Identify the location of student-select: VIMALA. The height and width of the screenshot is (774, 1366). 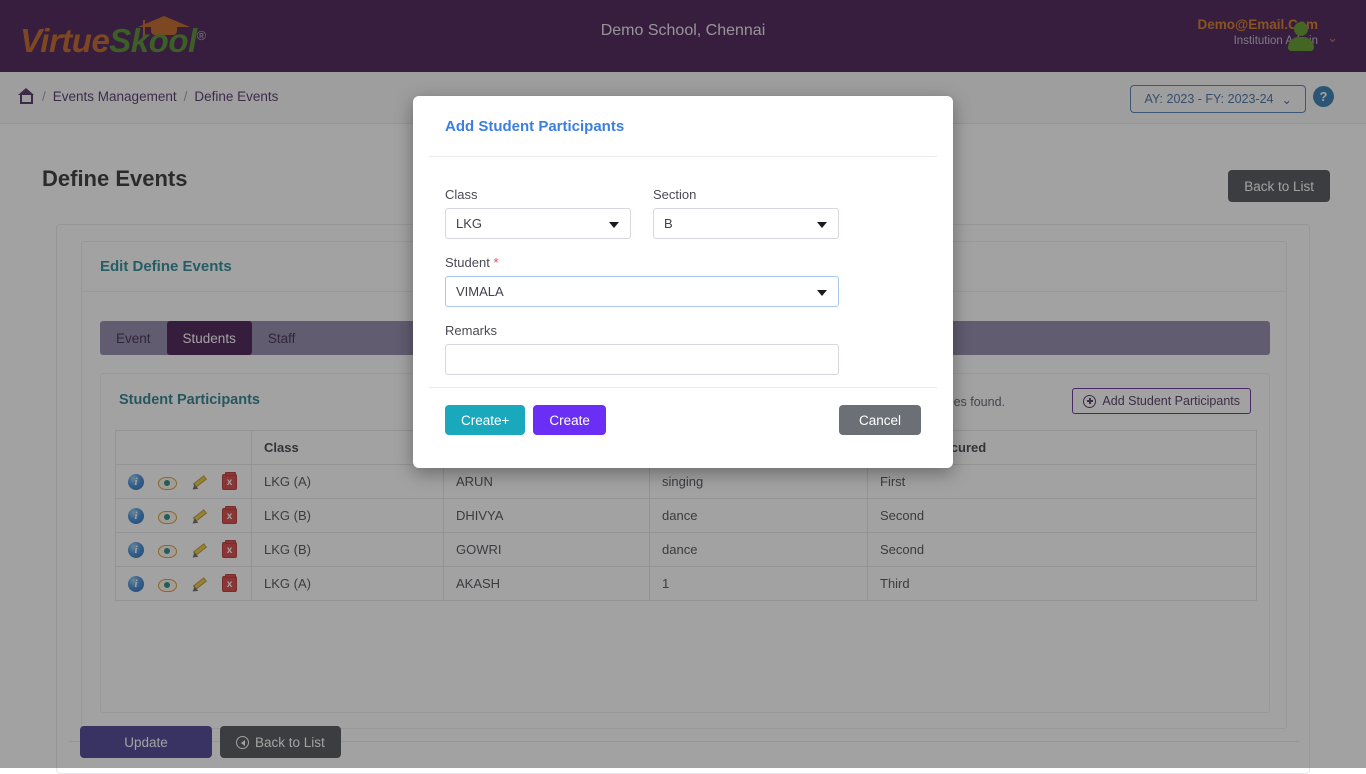
(642, 291).